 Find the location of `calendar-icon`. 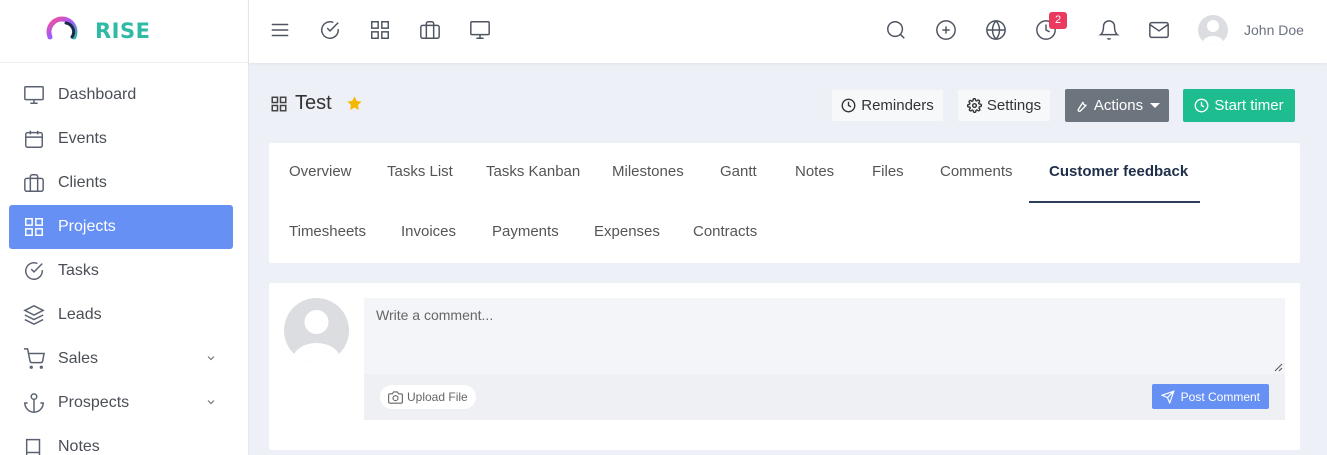

calendar-icon is located at coordinates (34, 139).